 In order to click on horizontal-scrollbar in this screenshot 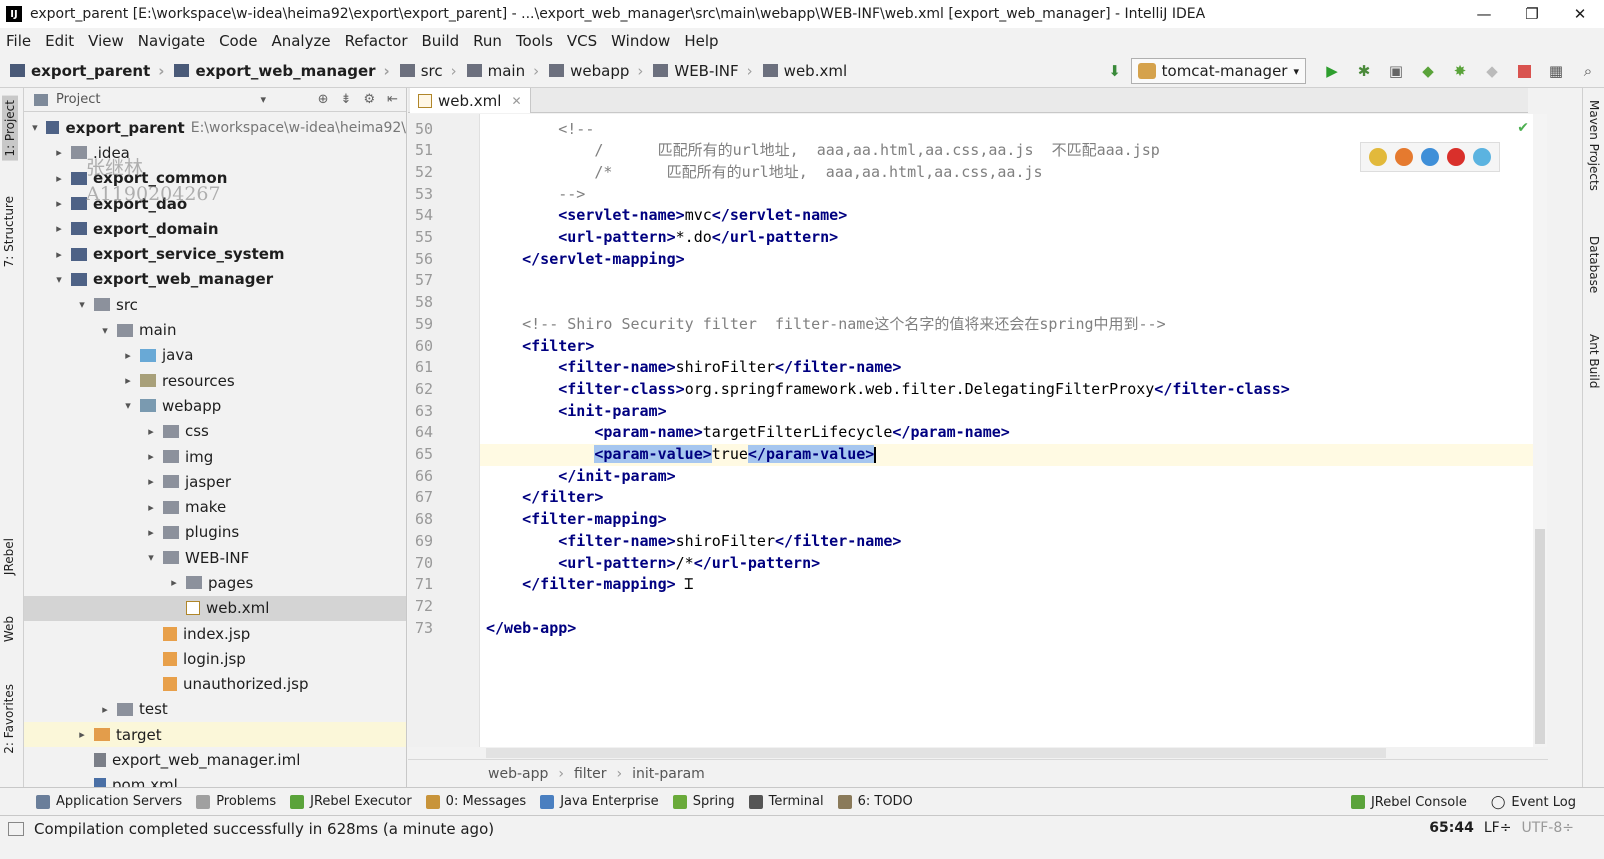, I will do `click(936, 753)`.